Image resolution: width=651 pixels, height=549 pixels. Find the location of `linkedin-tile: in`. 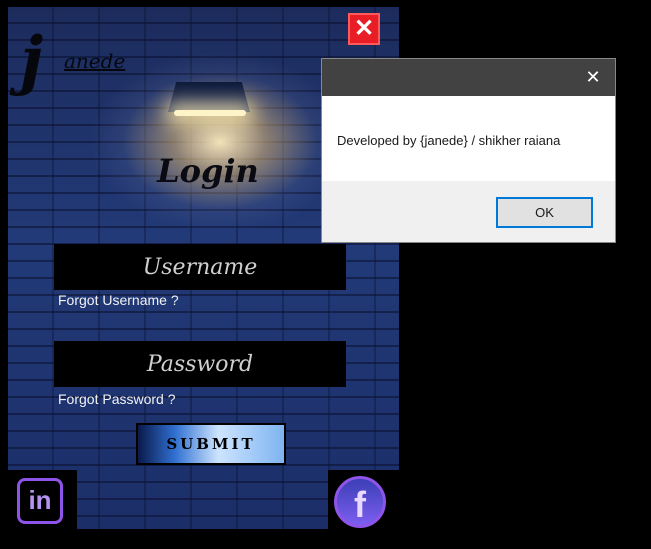

linkedin-tile: in is located at coordinates (42, 499).